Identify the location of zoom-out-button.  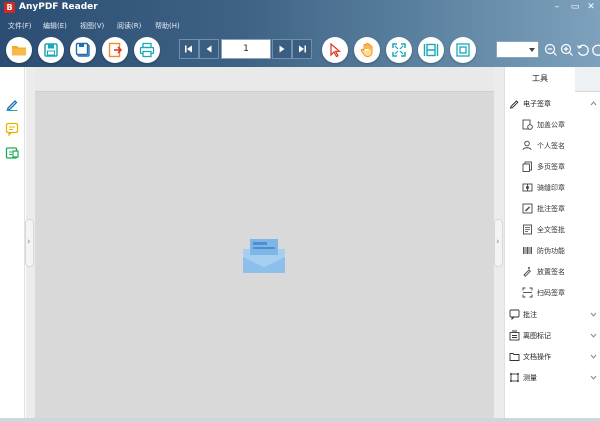
(551, 49).